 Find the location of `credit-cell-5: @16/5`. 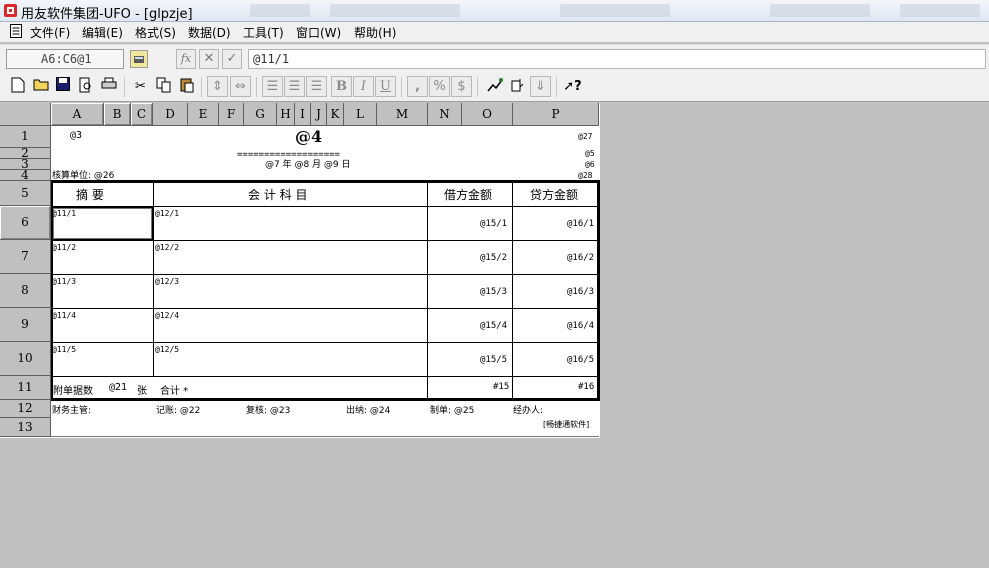

credit-cell-5: @16/5 is located at coordinates (580, 360).